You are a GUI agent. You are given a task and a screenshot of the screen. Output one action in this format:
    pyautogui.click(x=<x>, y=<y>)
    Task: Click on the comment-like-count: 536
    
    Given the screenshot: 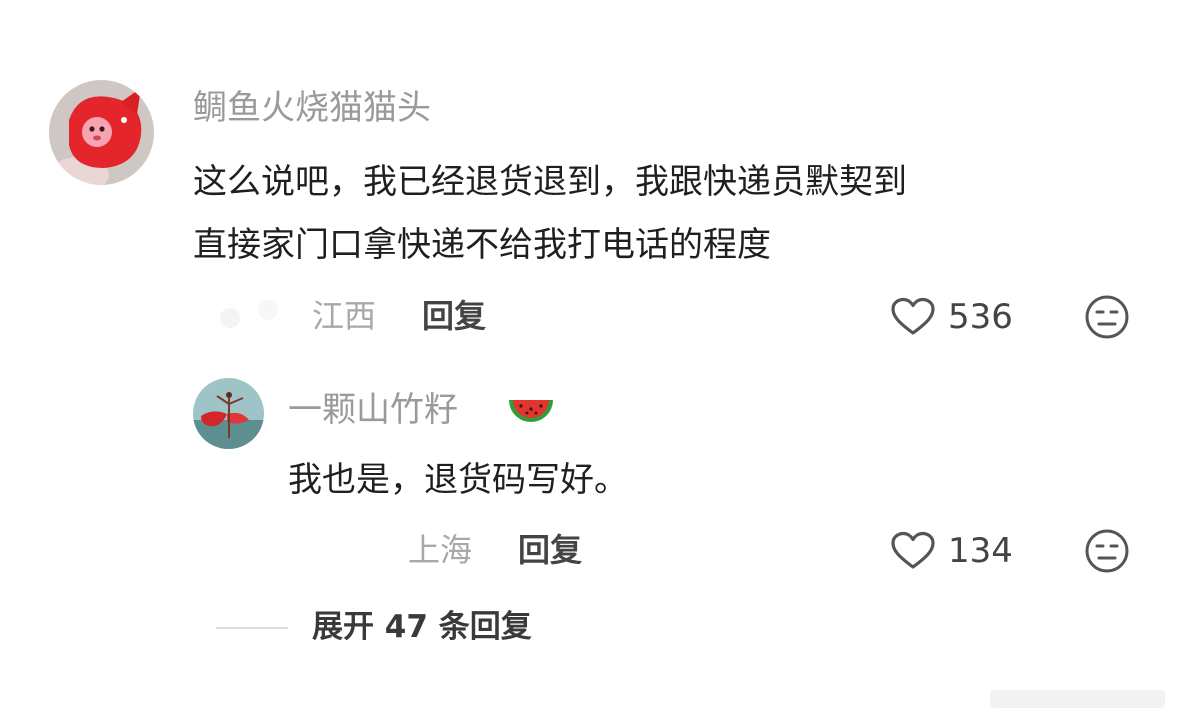 What is the action you would take?
    pyautogui.click(x=980, y=317)
    